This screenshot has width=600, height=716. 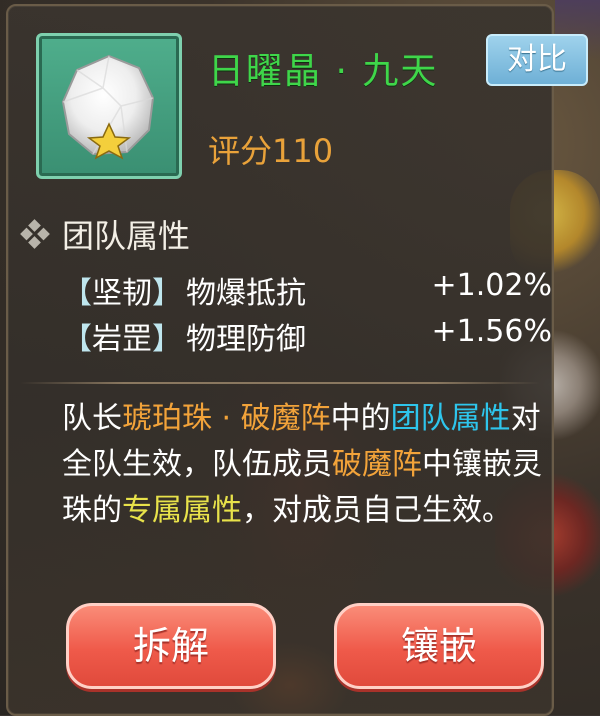 What do you see at coordinates (439, 646) in the screenshot?
I see `inlay-button: 镶嵌` at bounding box center [439, 646].